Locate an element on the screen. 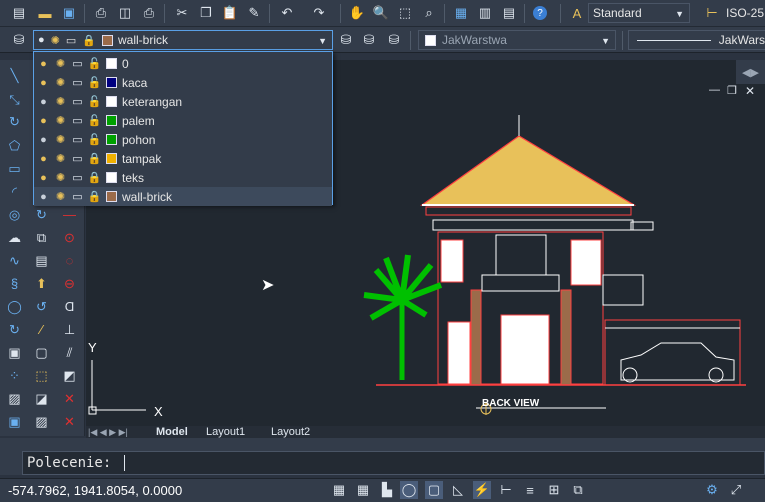  command-handle is located at coordinates (11, 463).